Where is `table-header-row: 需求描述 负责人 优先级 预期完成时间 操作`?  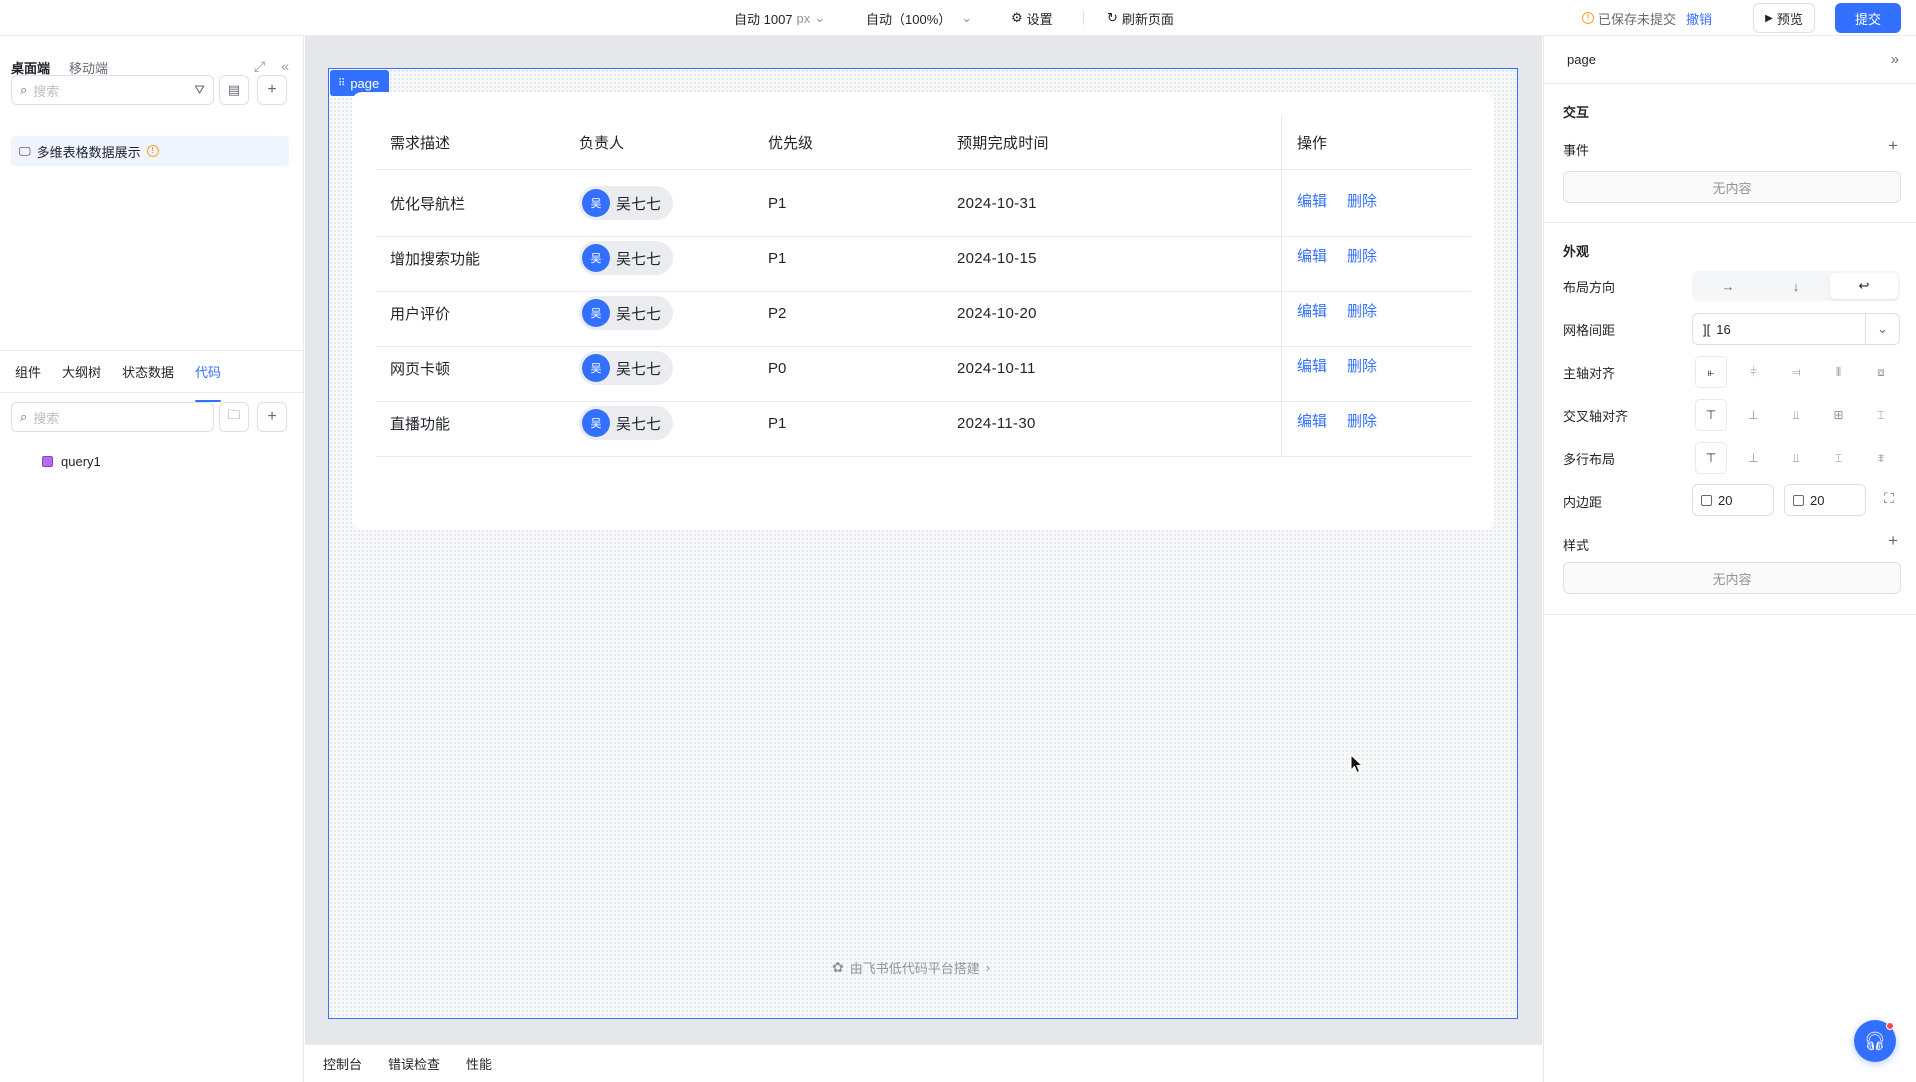
table-header-row: 需求描述 负责人 优先级 预期完成时间 操作 is located at coordinates (923, 142).